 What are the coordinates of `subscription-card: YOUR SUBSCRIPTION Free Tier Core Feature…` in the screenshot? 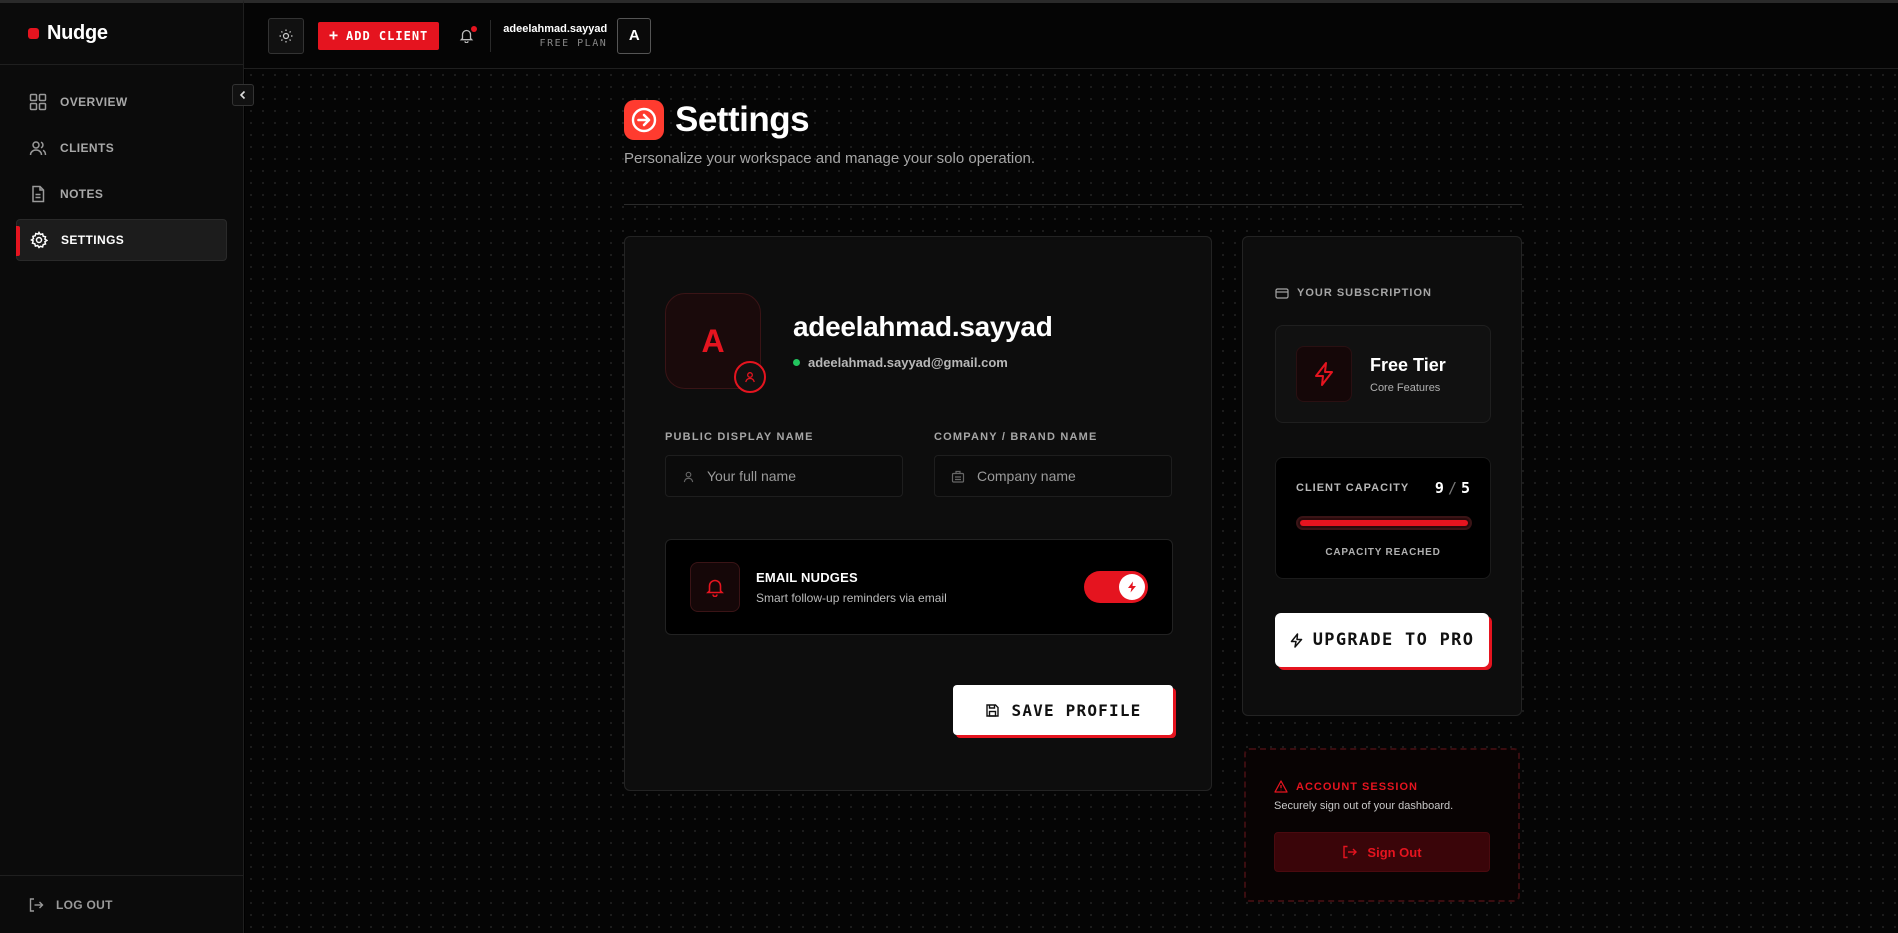 It's located at (1382, 476).